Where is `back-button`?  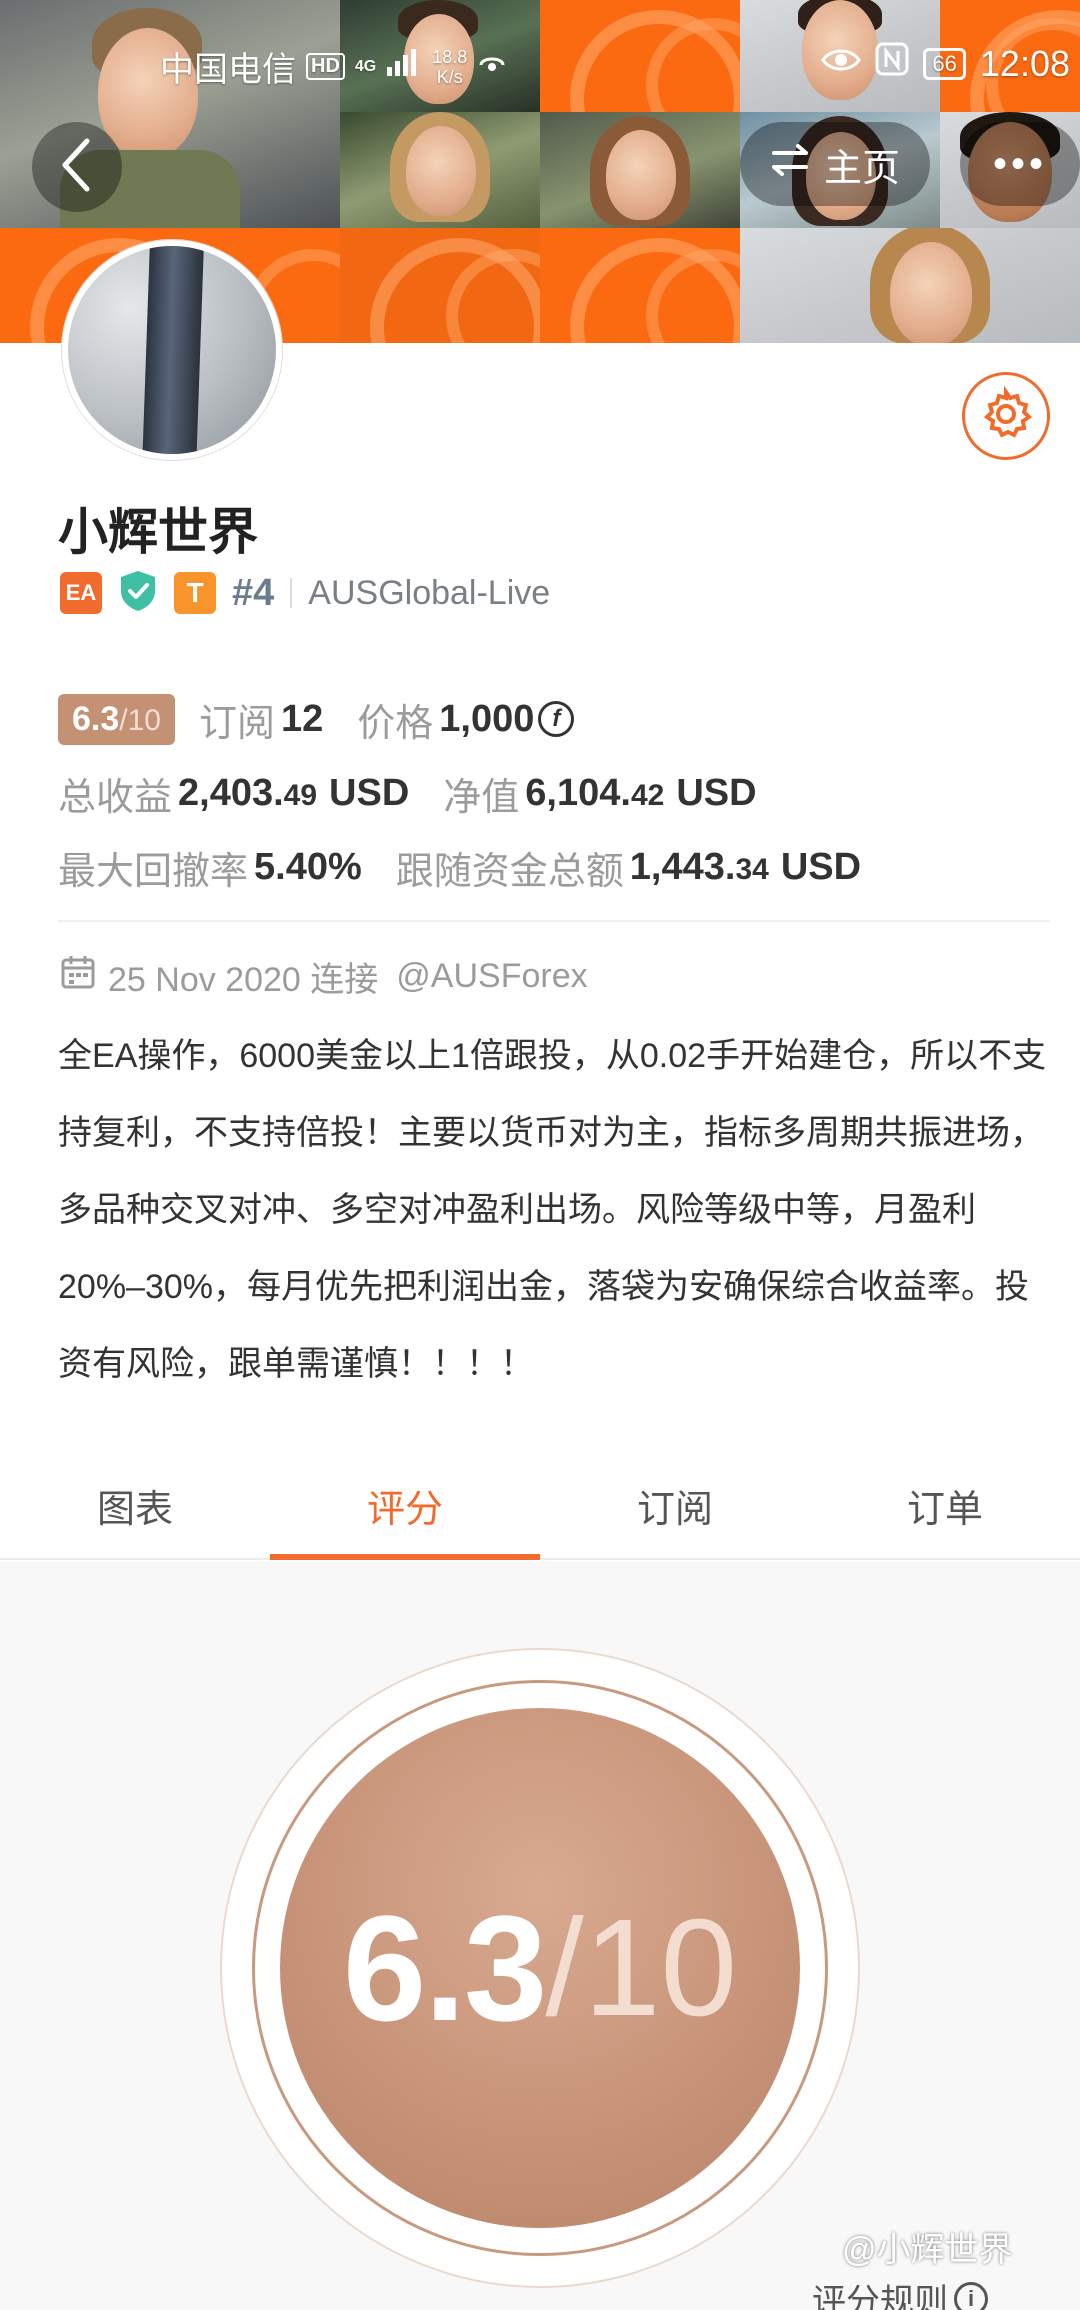 back-button is located at coordinates (77, 167).